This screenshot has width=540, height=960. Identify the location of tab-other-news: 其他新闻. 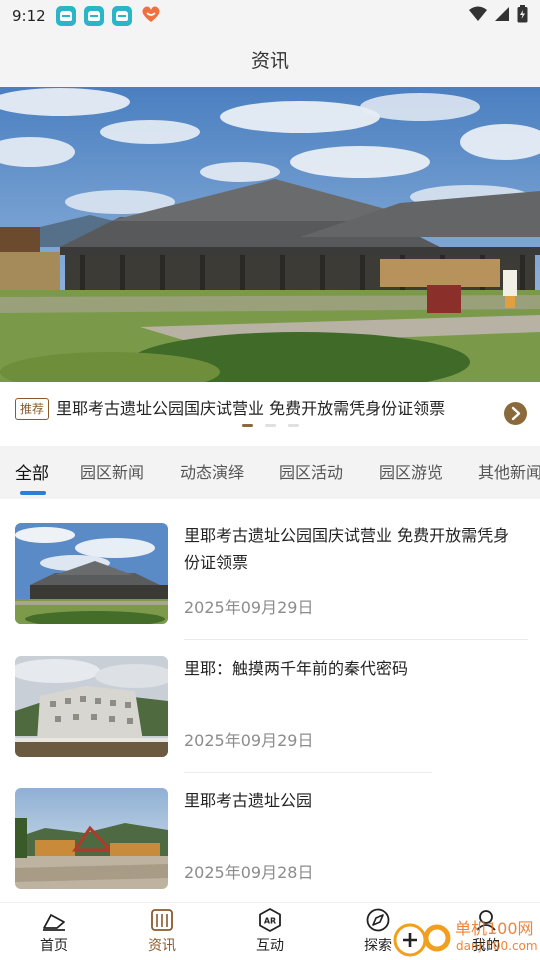
(509, 471).